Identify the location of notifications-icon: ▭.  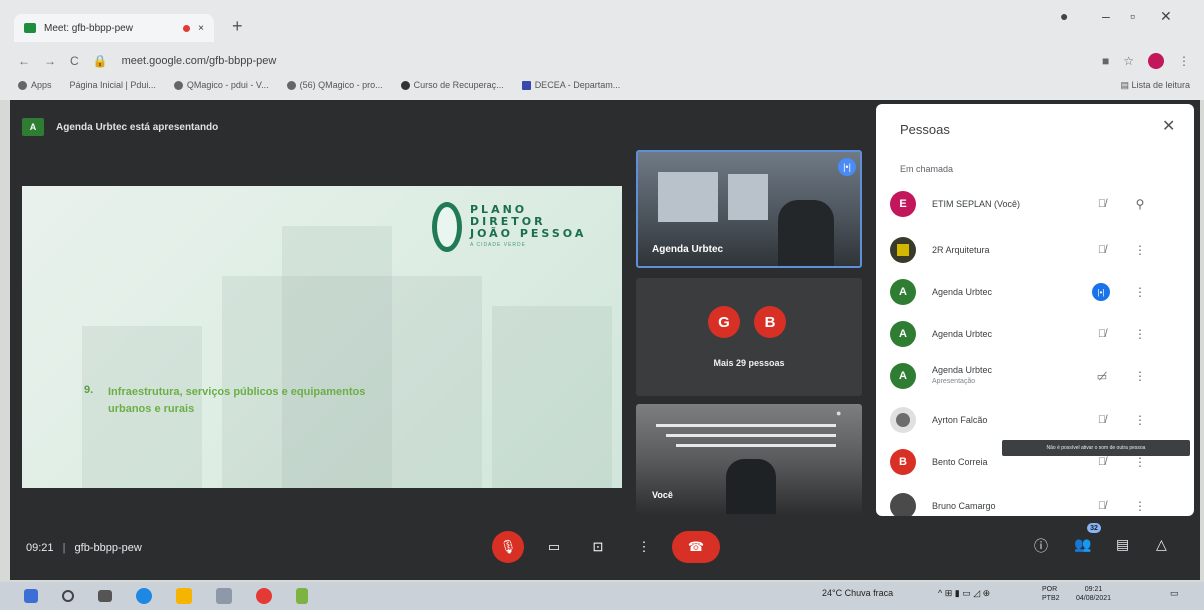
(1174, 593).